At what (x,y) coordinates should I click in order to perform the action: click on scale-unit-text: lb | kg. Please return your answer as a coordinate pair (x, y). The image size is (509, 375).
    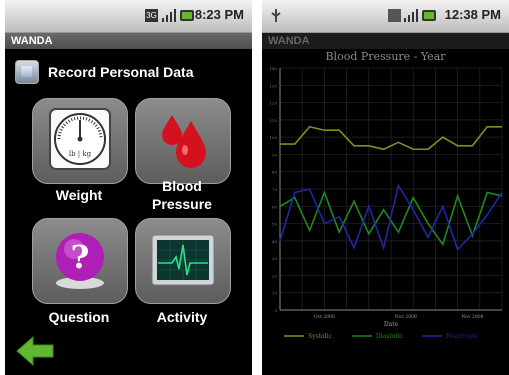
    Looking at the image, I should click on (80, 154).